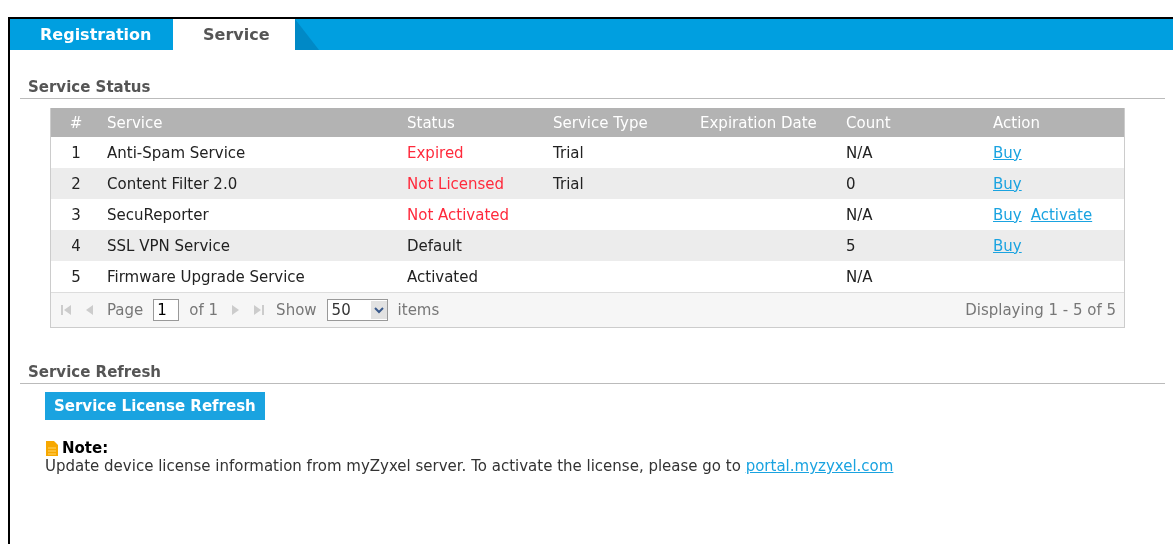  What do you see at coordinates (234, 34) in the screenshot?
I see `tab: Service` at bounding box center [234, 34].